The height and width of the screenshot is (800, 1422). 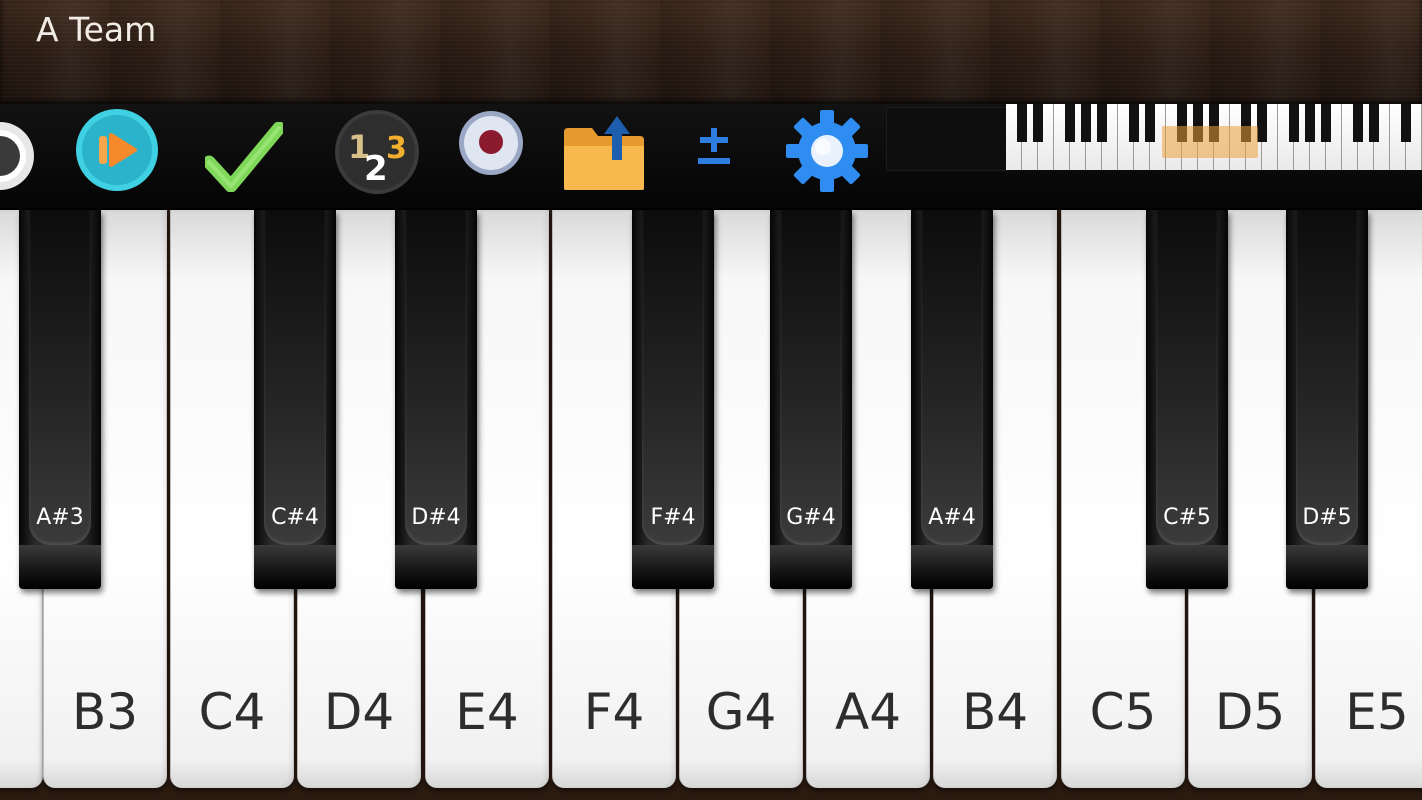 I want to click on song-title: A Team, so click(x=96, y=29).